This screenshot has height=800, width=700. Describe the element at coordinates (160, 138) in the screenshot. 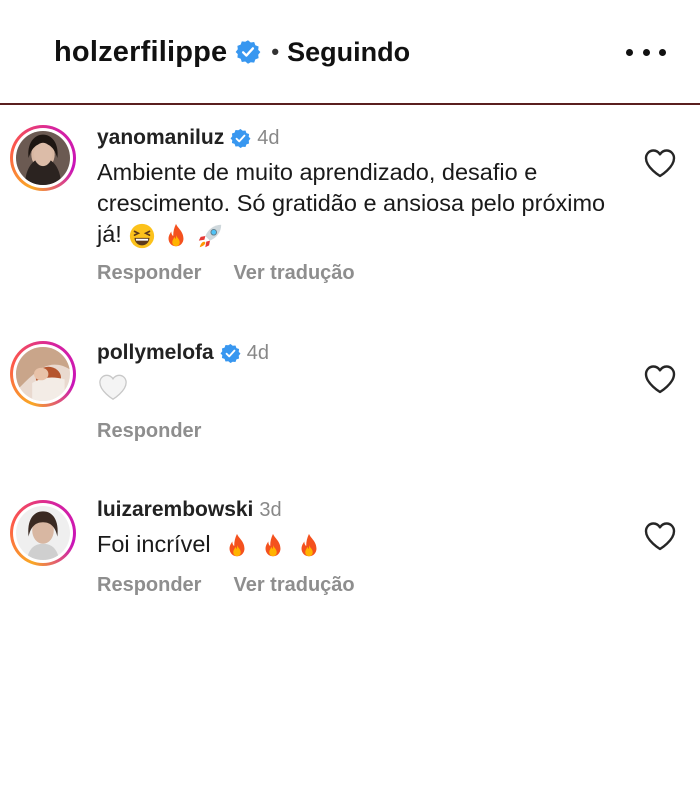

I see `comment-username: yanomaniluz` at that location.